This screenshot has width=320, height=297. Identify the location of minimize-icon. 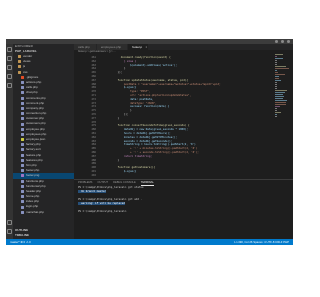
(276, 41).